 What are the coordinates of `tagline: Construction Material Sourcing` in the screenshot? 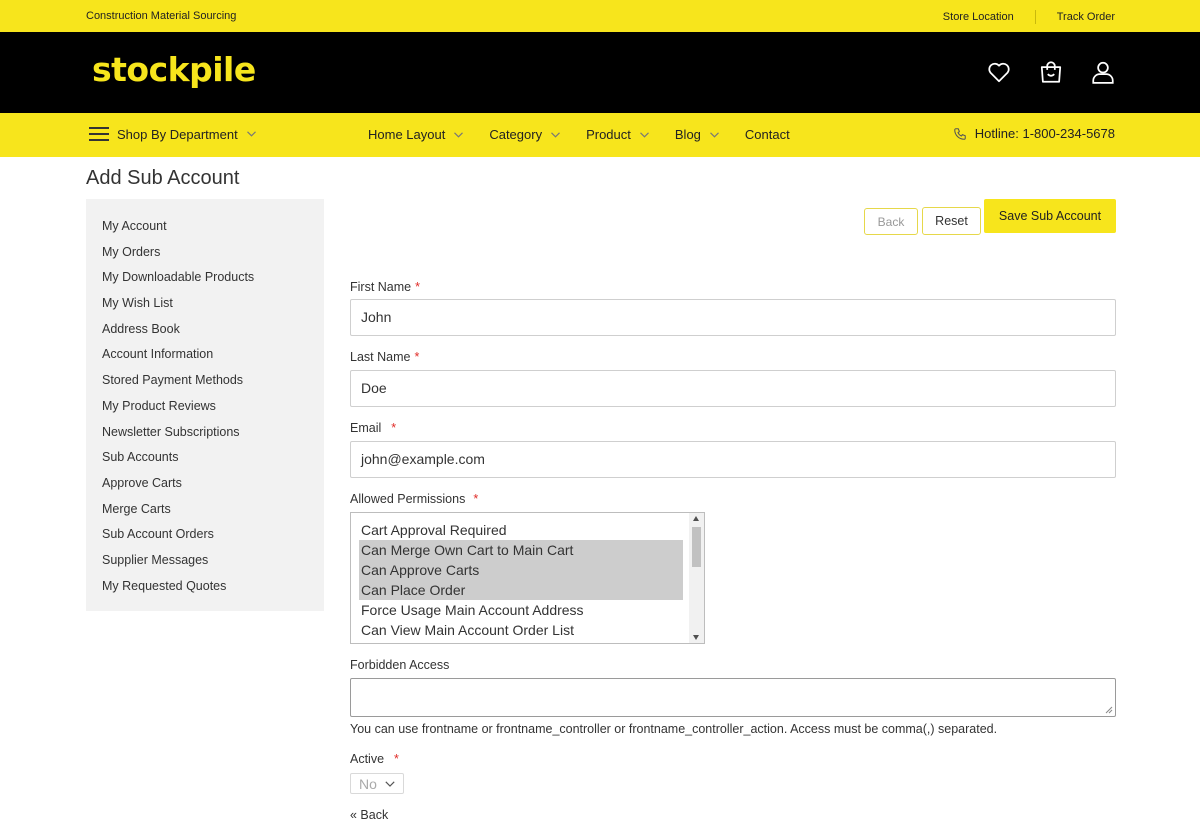 It's located at (161, 16).